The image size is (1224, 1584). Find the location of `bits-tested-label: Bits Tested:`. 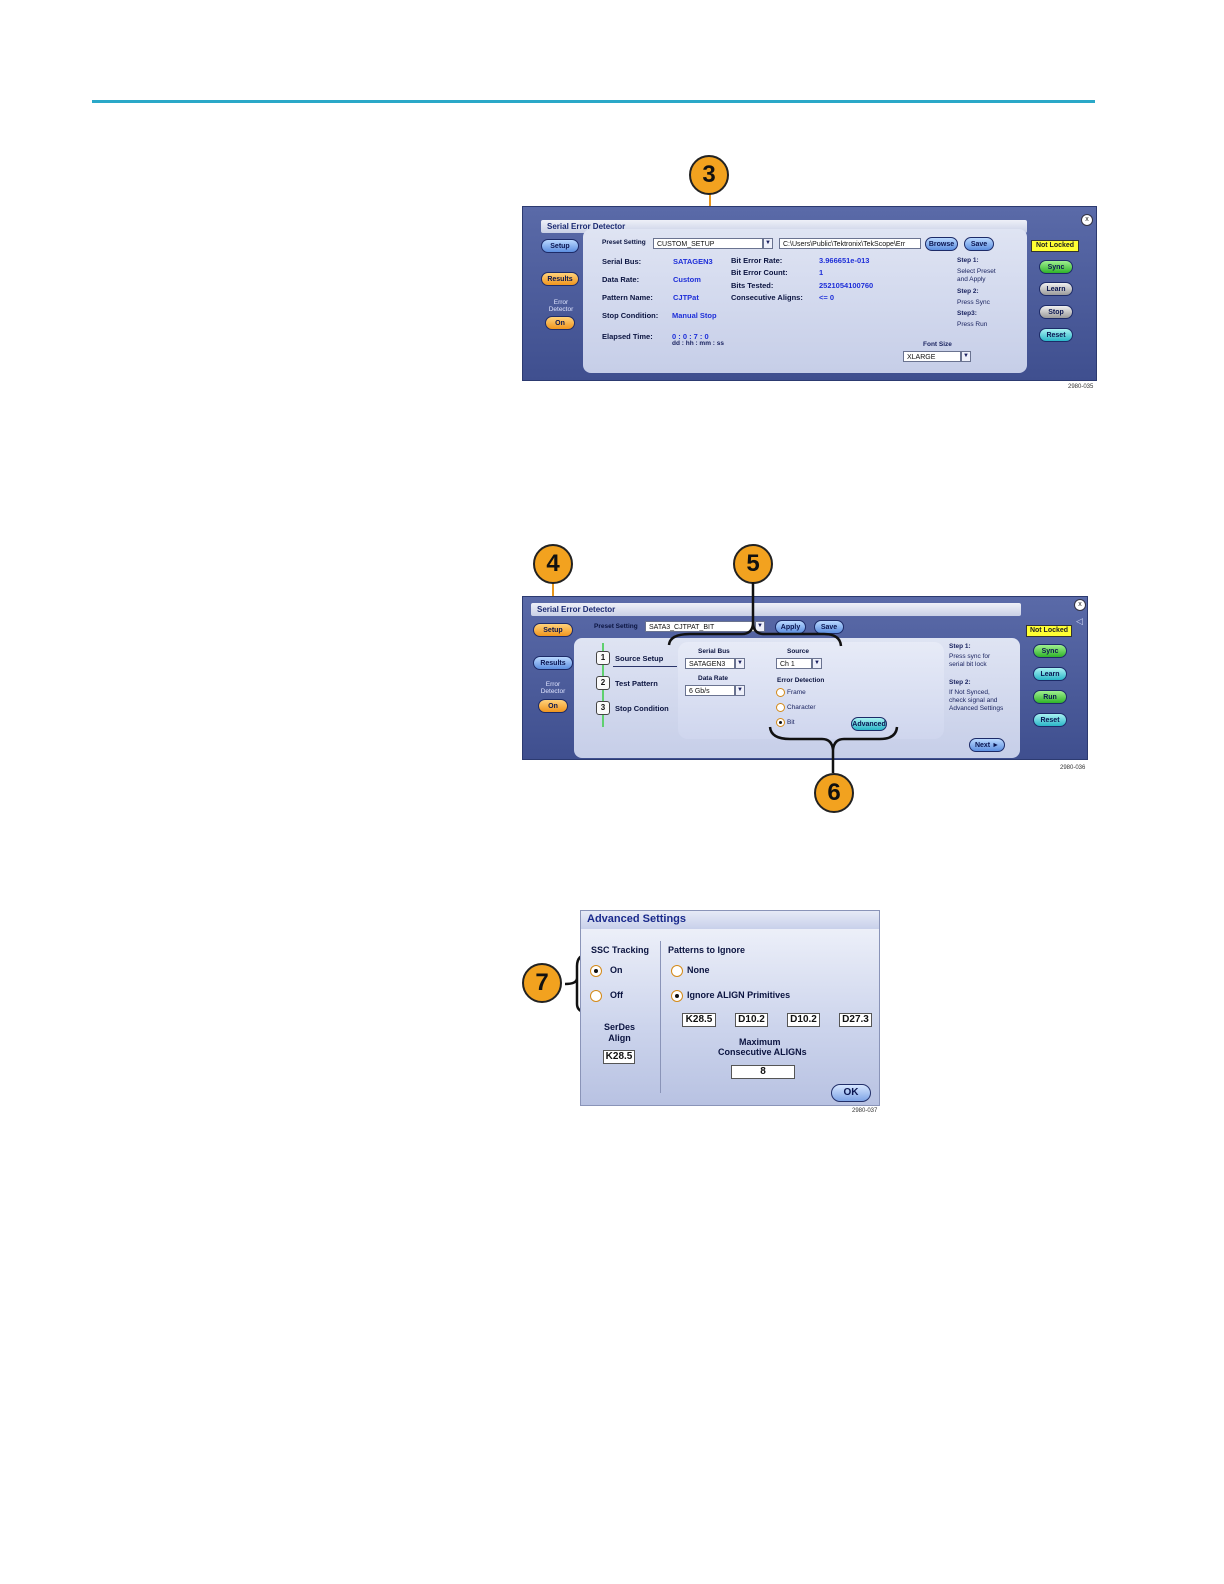

bits-tested-label: Bits Tested: is located at coordinates (752, 285).